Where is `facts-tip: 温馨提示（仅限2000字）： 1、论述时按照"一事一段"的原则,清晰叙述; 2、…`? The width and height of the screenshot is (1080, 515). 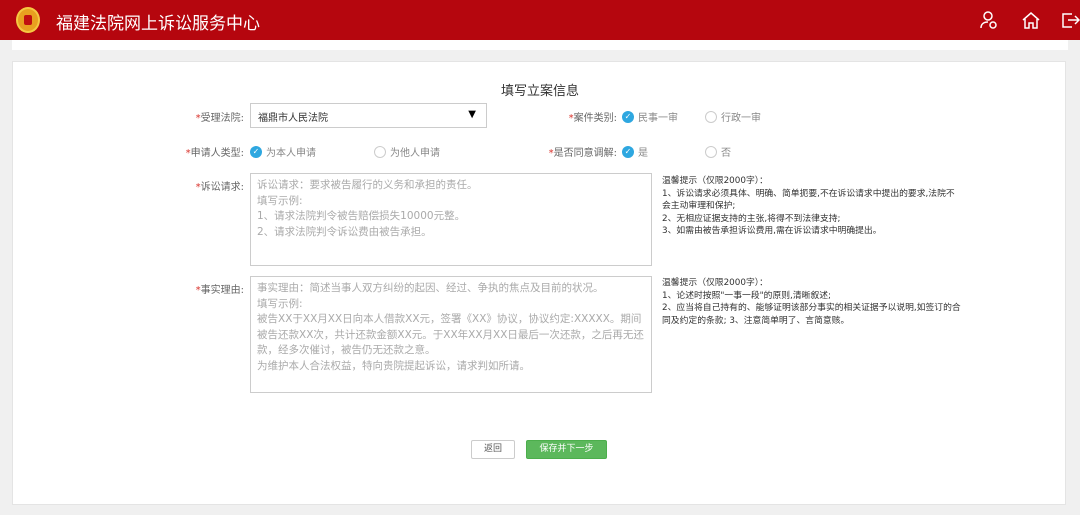 facts-tip: 温馨提示（仅限2000字）： 1、论述时按照"一事一段"的原则,清晰叙述; 2、… is located at coordinates (811, 302).